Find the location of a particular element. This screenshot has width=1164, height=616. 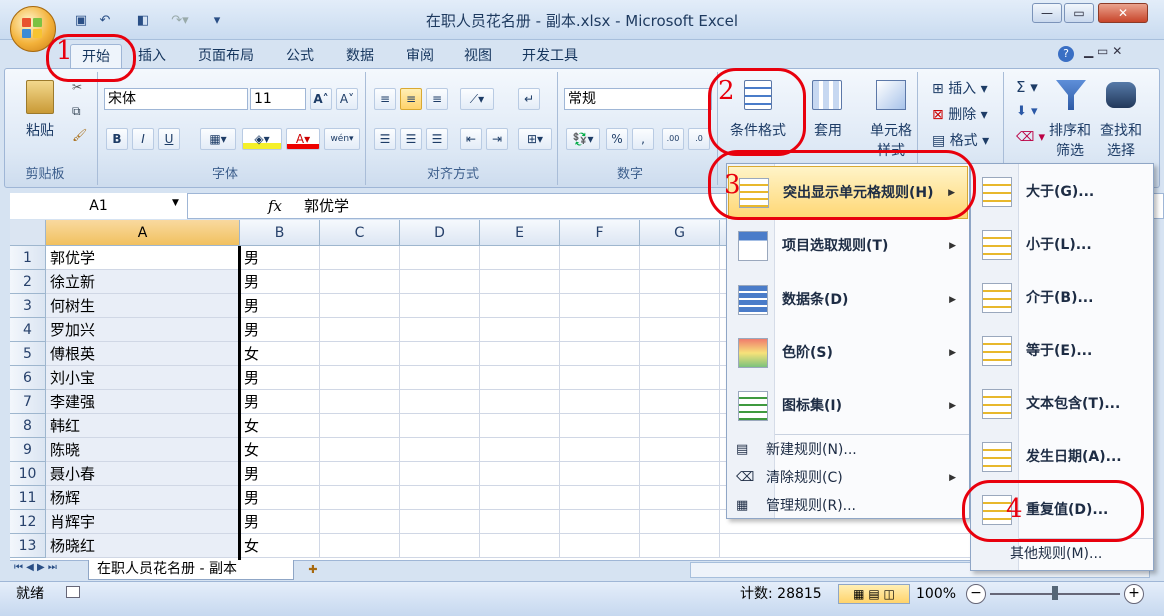

font-name-combo: 宋体 is located at coordinates (176, 99).